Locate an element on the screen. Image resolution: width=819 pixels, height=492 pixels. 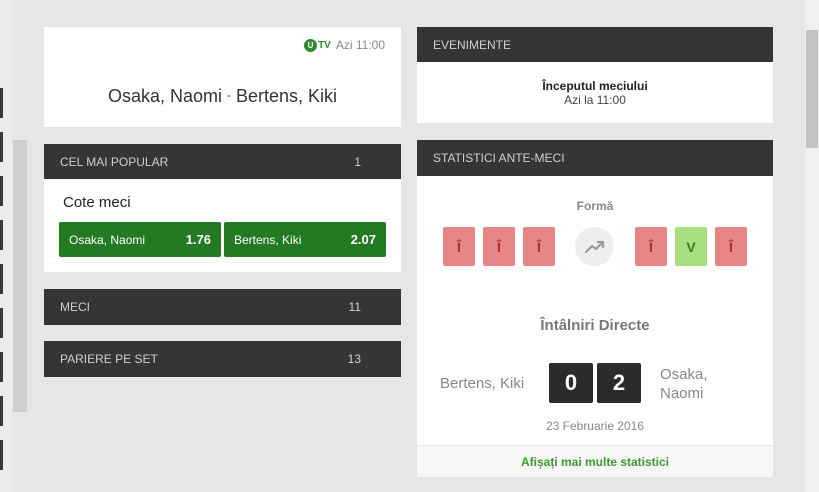
h2h-score-right: 2 is located at coordinates (619, 383).